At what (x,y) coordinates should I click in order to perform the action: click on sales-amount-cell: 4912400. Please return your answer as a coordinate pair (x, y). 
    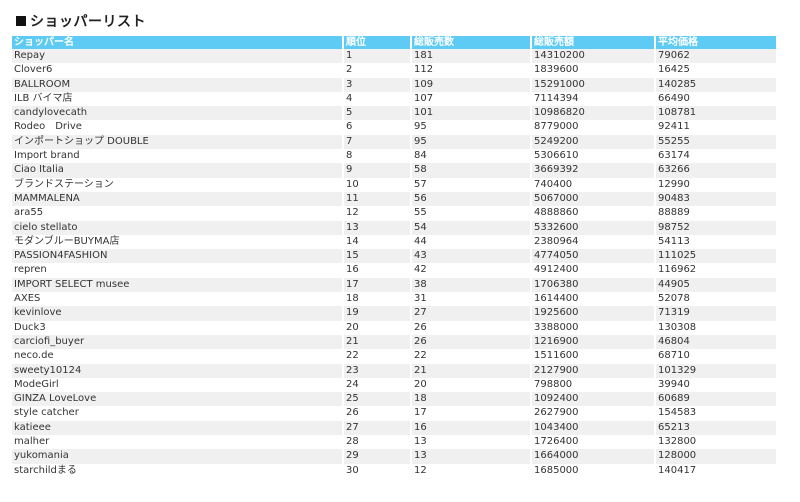
    Looking at the image, I should click on (593, 270).